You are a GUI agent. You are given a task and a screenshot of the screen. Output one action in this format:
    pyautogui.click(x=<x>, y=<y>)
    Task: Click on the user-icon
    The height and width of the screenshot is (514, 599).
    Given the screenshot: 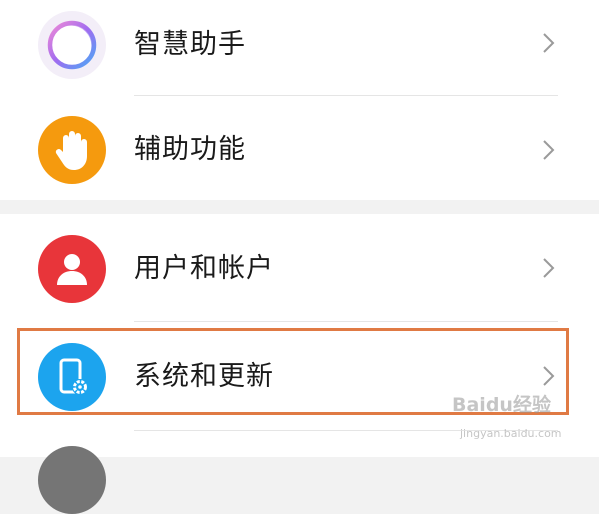 What is the action you would take?
    pyautogui.click(x=72, y=269)
    